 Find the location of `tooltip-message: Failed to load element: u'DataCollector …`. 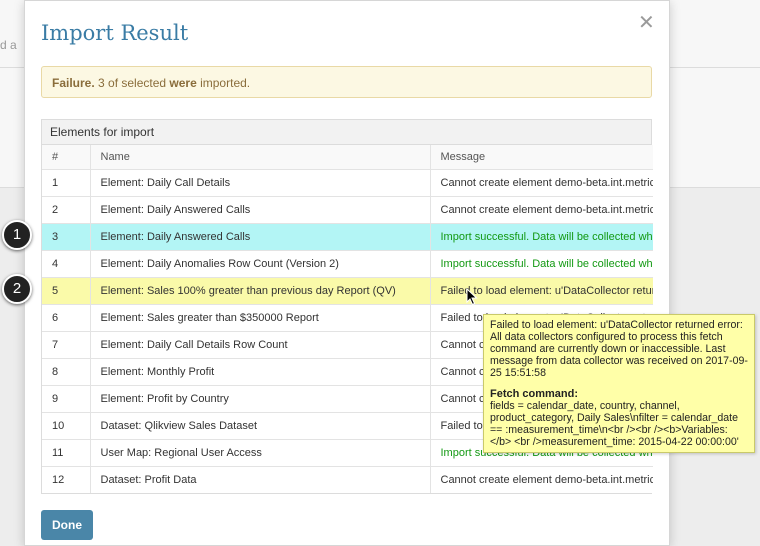

tooltip-message: Failed to load element: u'DataCollector … is located at coordinates (619, 349).